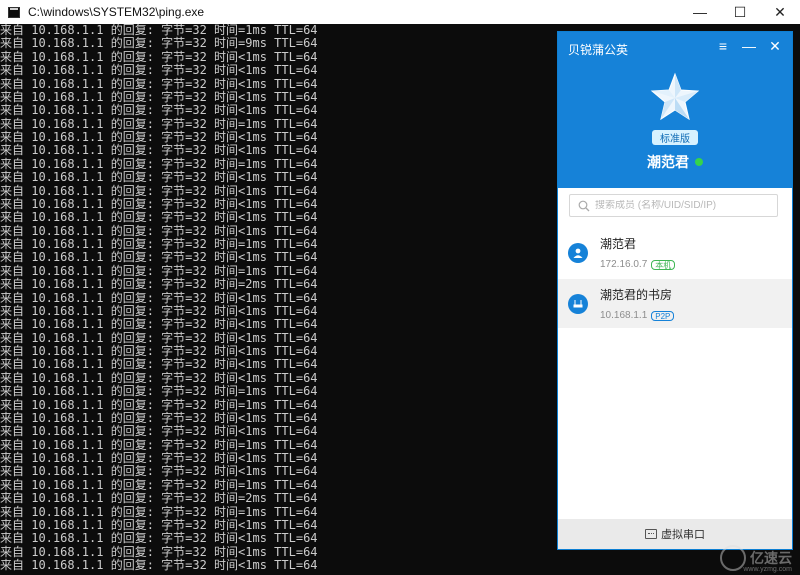  What do you see at coordinates (624, 315) in the screenshot?
I see `member-ip: 10.168.1.1` at bounding box center [624, 315].